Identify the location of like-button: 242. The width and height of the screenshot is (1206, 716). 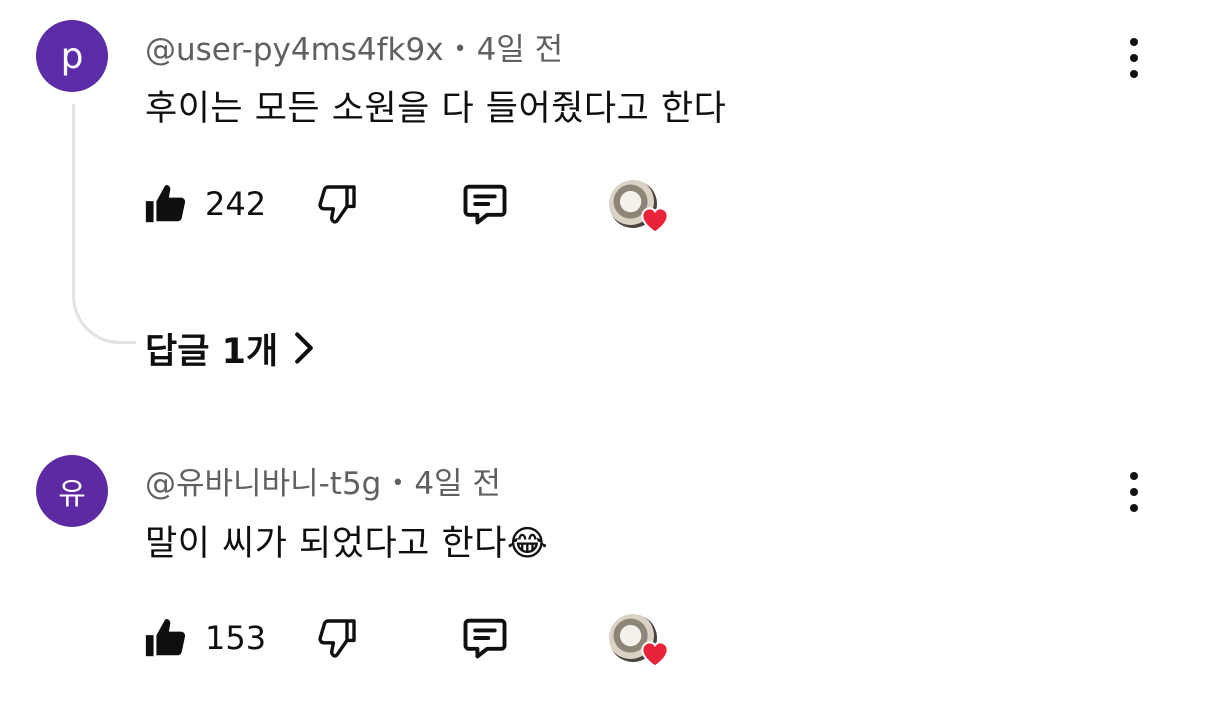
(204, 204).